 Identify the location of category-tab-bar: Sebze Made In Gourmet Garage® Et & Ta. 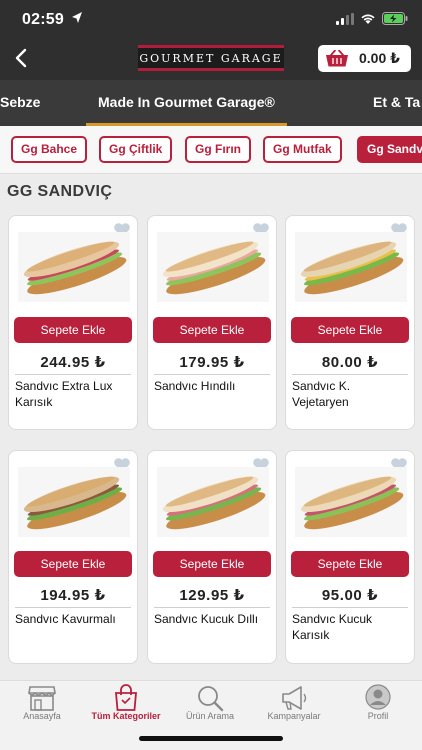
(211, 103).